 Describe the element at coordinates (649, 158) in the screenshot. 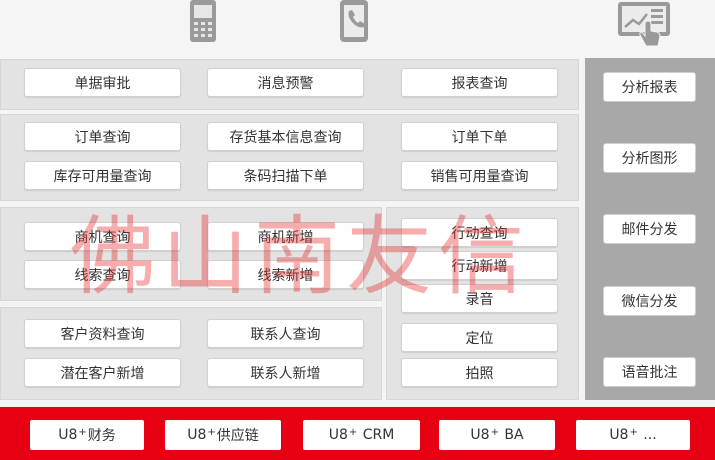

I see `analysis-chart-button: 分析图形` at that location.